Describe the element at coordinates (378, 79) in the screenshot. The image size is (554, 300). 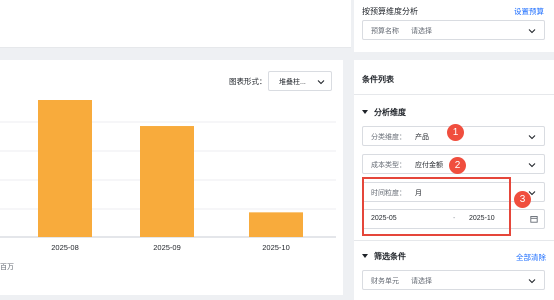
I see `condition-list-title: 条件列表` at that location.